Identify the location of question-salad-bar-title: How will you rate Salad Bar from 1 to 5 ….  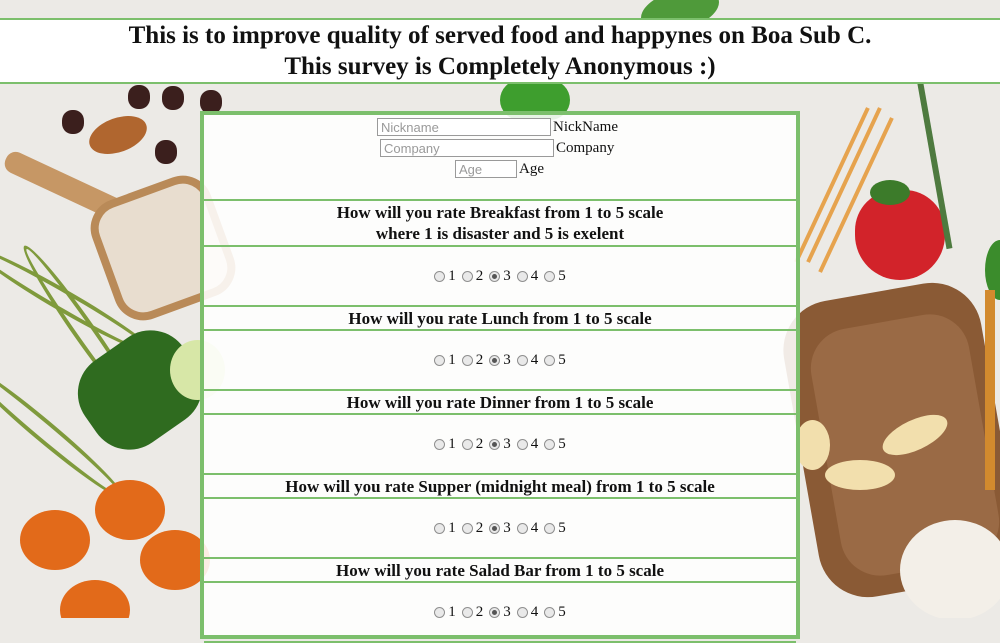
(500, 571).